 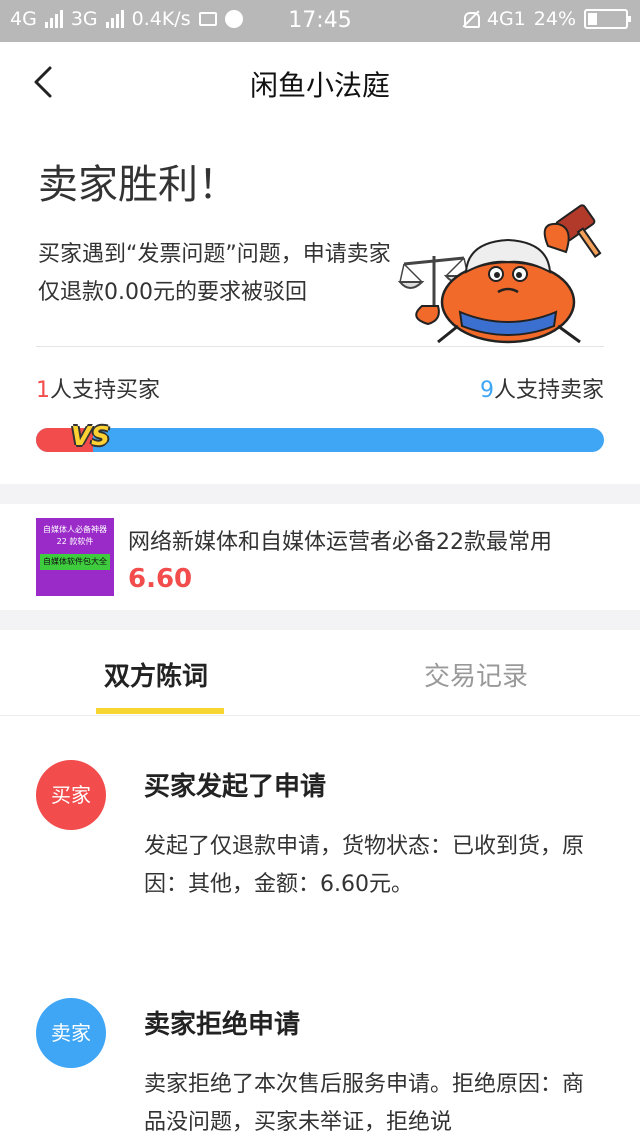 I want to click on vs-badge: VS, so click(x=90, y=437).